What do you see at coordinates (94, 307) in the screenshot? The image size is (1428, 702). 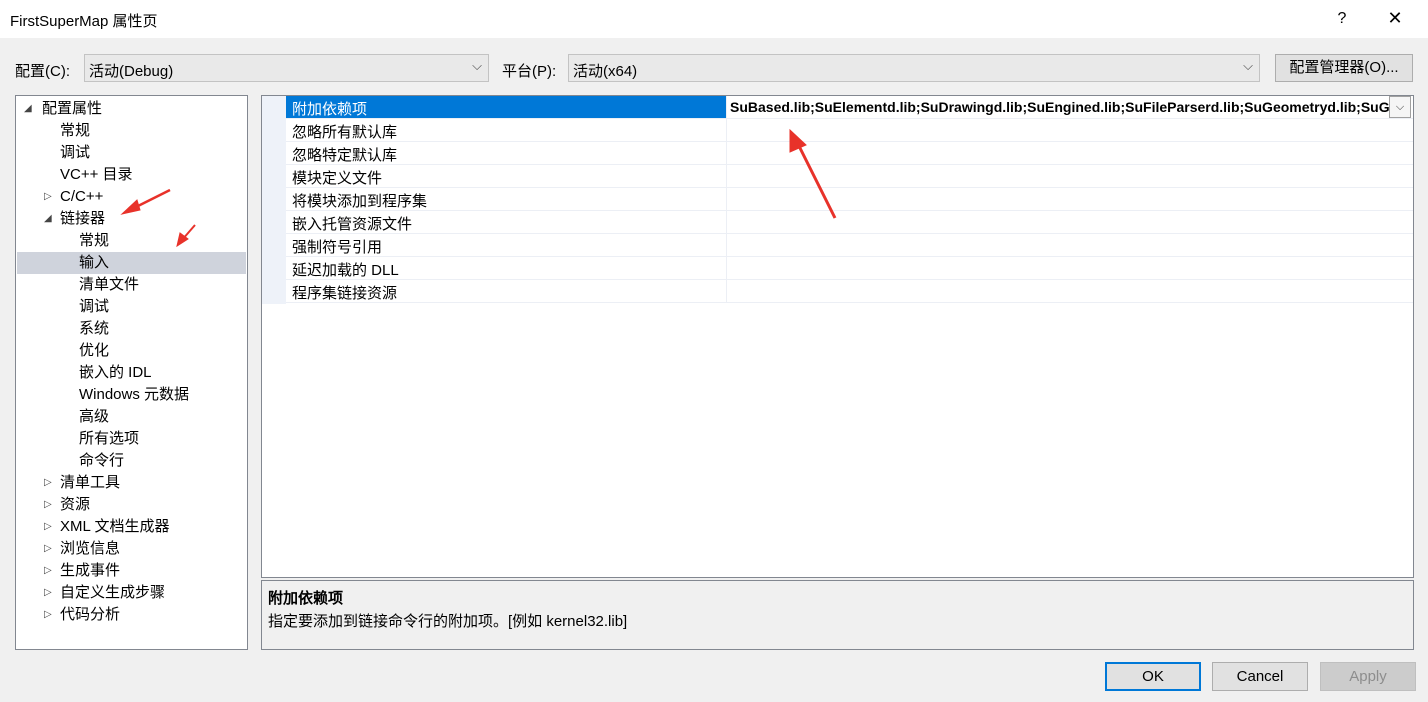 I see `tree-item-linker-debugging: 调试` at bounding box center [94, 307].